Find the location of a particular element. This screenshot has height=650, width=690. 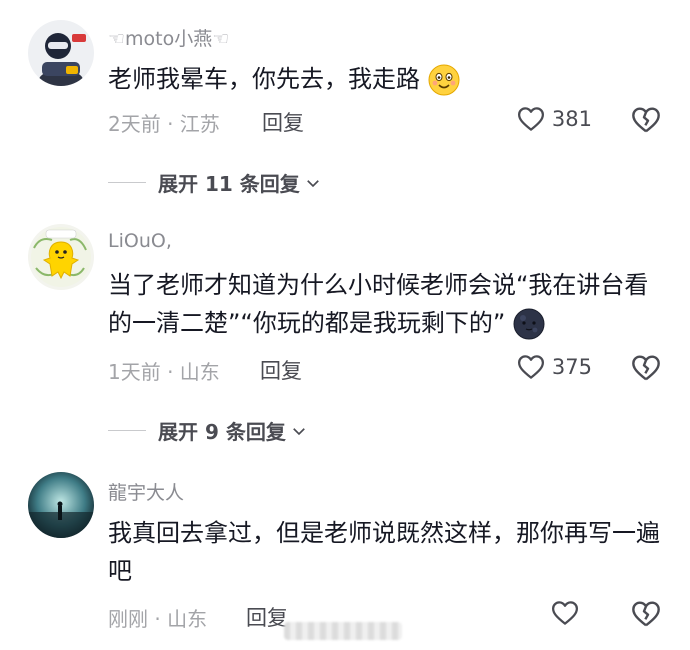

blurred-overlay is located at coordinates (343, 631).